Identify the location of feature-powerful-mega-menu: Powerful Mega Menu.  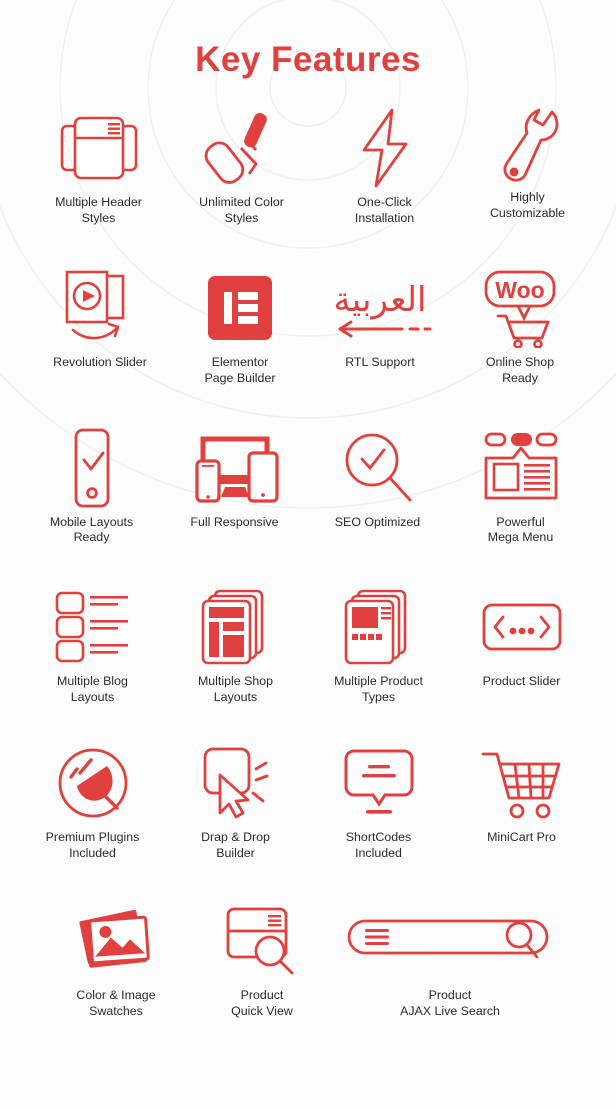
(520, 486).